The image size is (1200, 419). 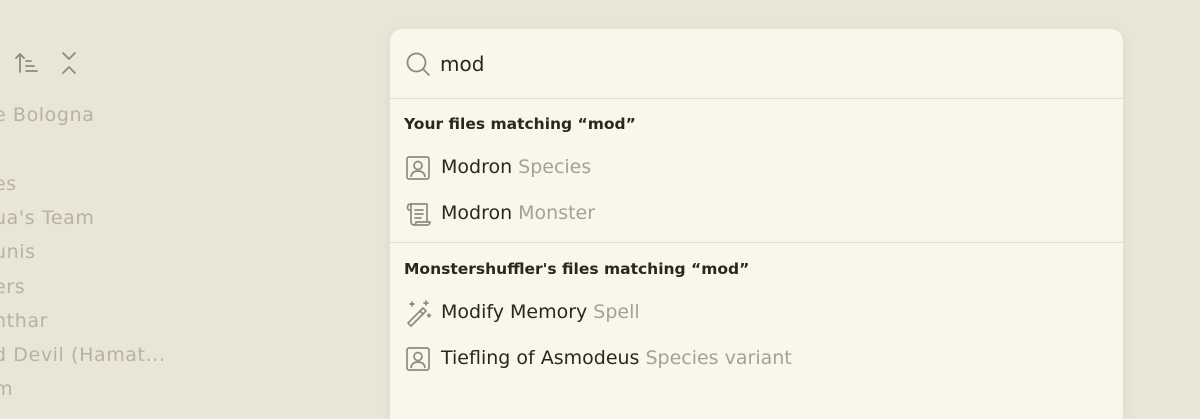 I want to click on result-type: Species variant, so click(x=718, y=358).